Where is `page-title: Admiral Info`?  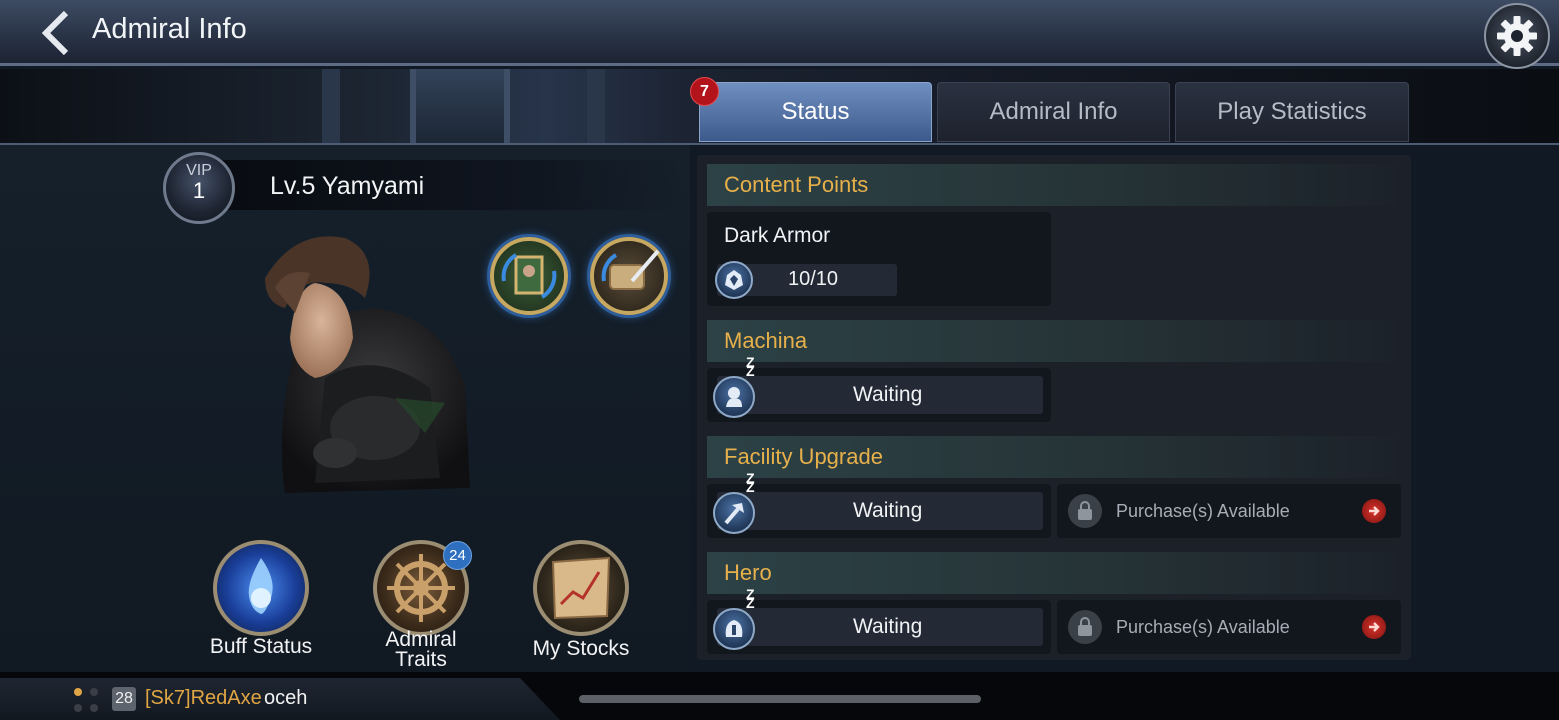 page-title: Admiral Info is located at coordinates (169, 29).